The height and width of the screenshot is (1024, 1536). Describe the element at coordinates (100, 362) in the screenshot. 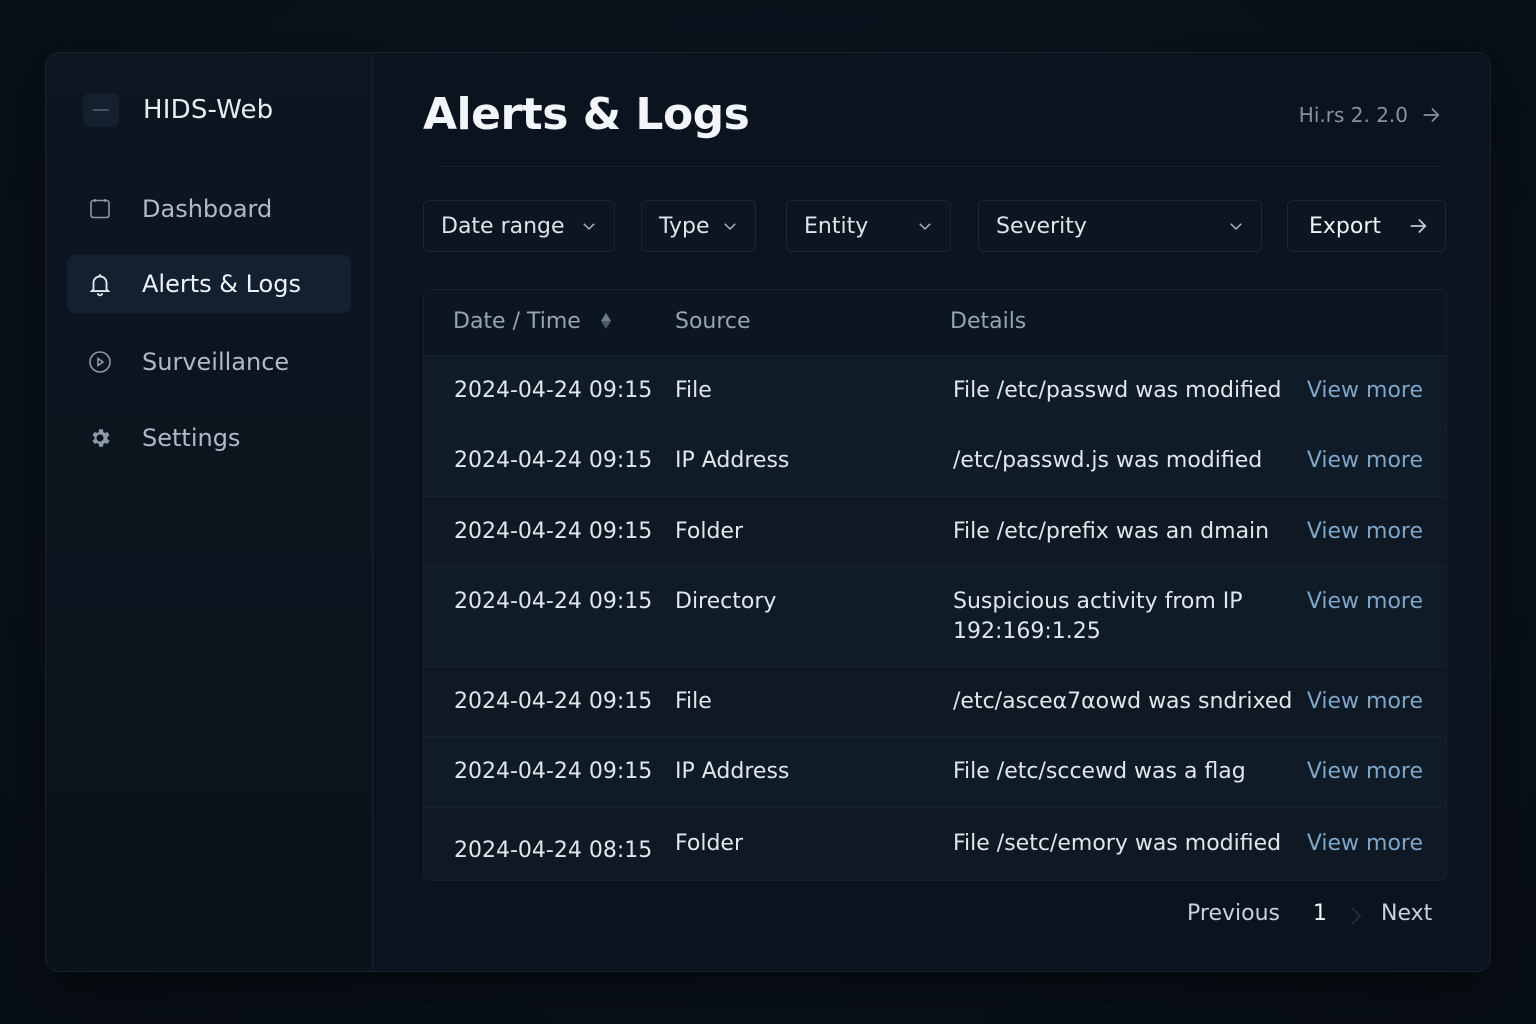

I see `play-circle-icon` at that location.